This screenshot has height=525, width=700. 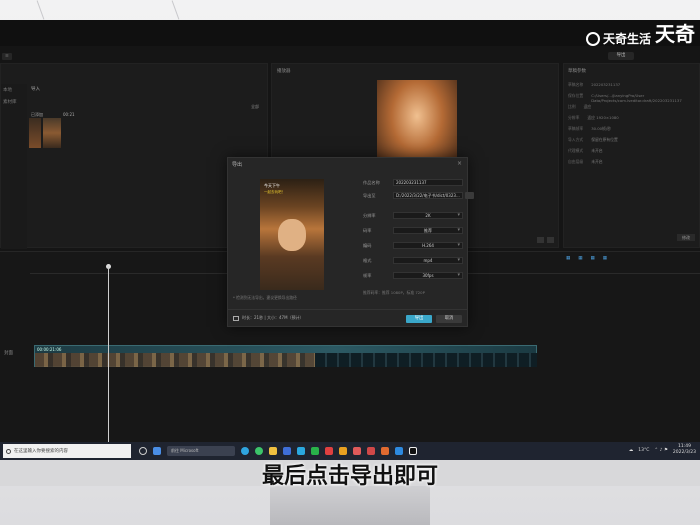 What do you see at coordinates (572, 106) in the screenshot?
I see `detail-key: 比例` at bounding box center [572, 106].